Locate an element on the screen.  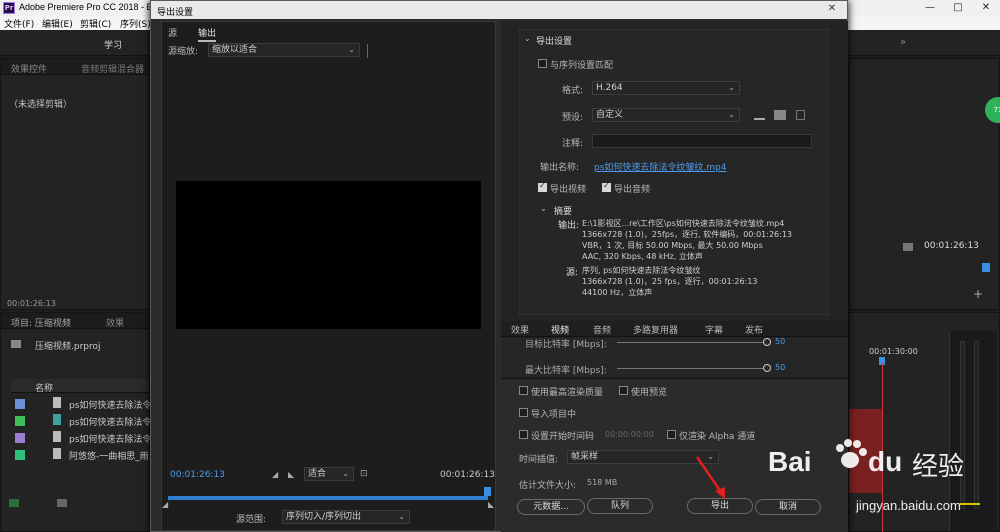
project-item: 阿悠悠-一曲相思_雨 is located at coordinates (110, 455).